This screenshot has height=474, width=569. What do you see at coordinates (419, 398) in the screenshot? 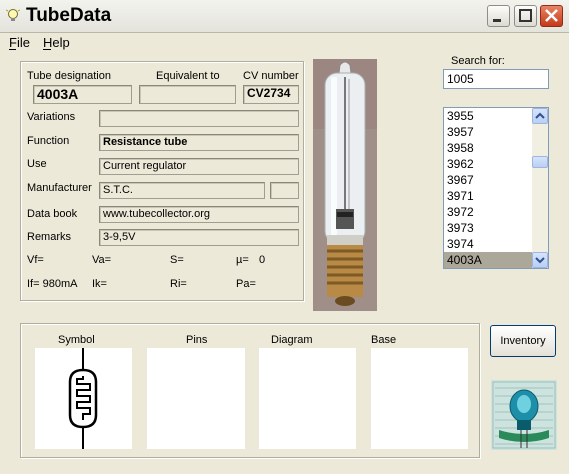
I see `base-panel` at bounding box center [419, 398].